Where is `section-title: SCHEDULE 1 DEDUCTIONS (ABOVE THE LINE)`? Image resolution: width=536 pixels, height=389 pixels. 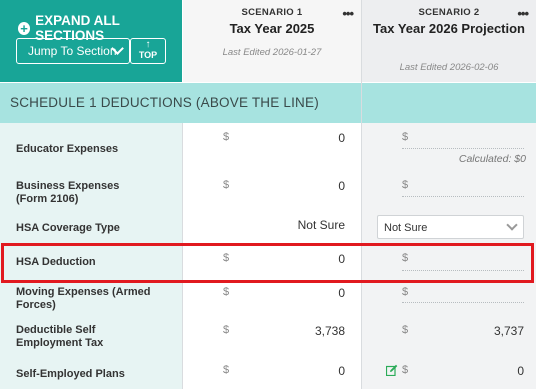
section-title: SCHEDULE 1 DEDUCTIONS (ABOVE THE LINE) is located at coordinates (164, 102).